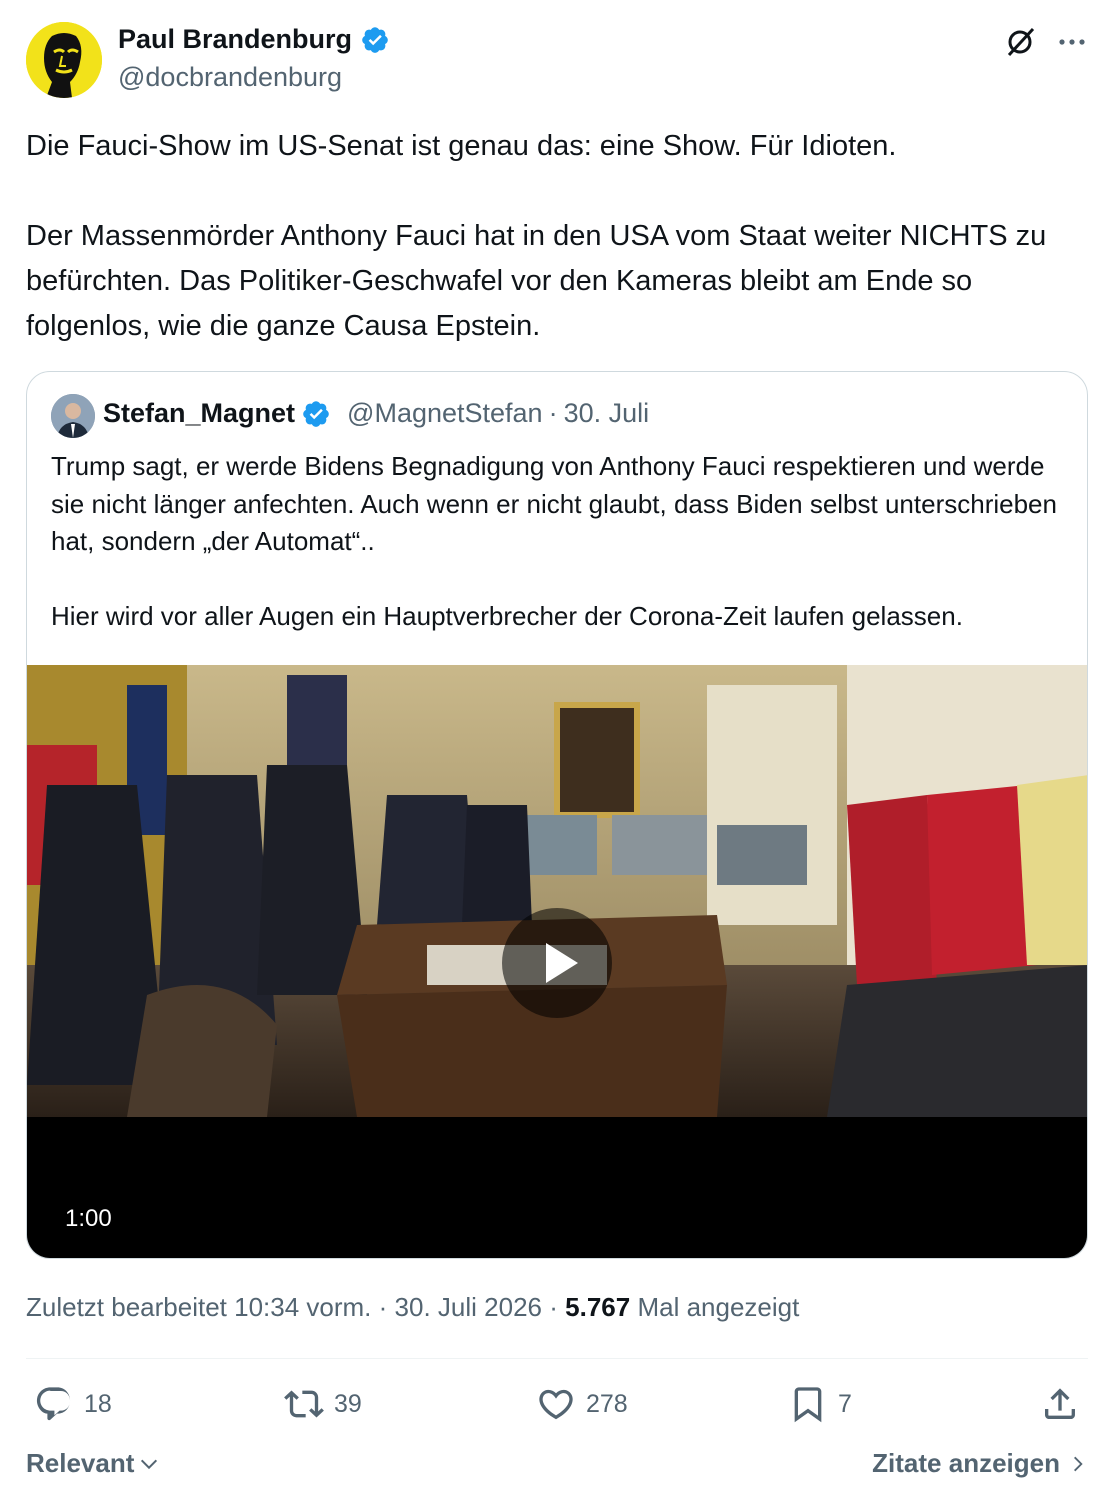 This screenshot has height=1496, width=1110. I want to click on share-icon, so click(1060, 1403).